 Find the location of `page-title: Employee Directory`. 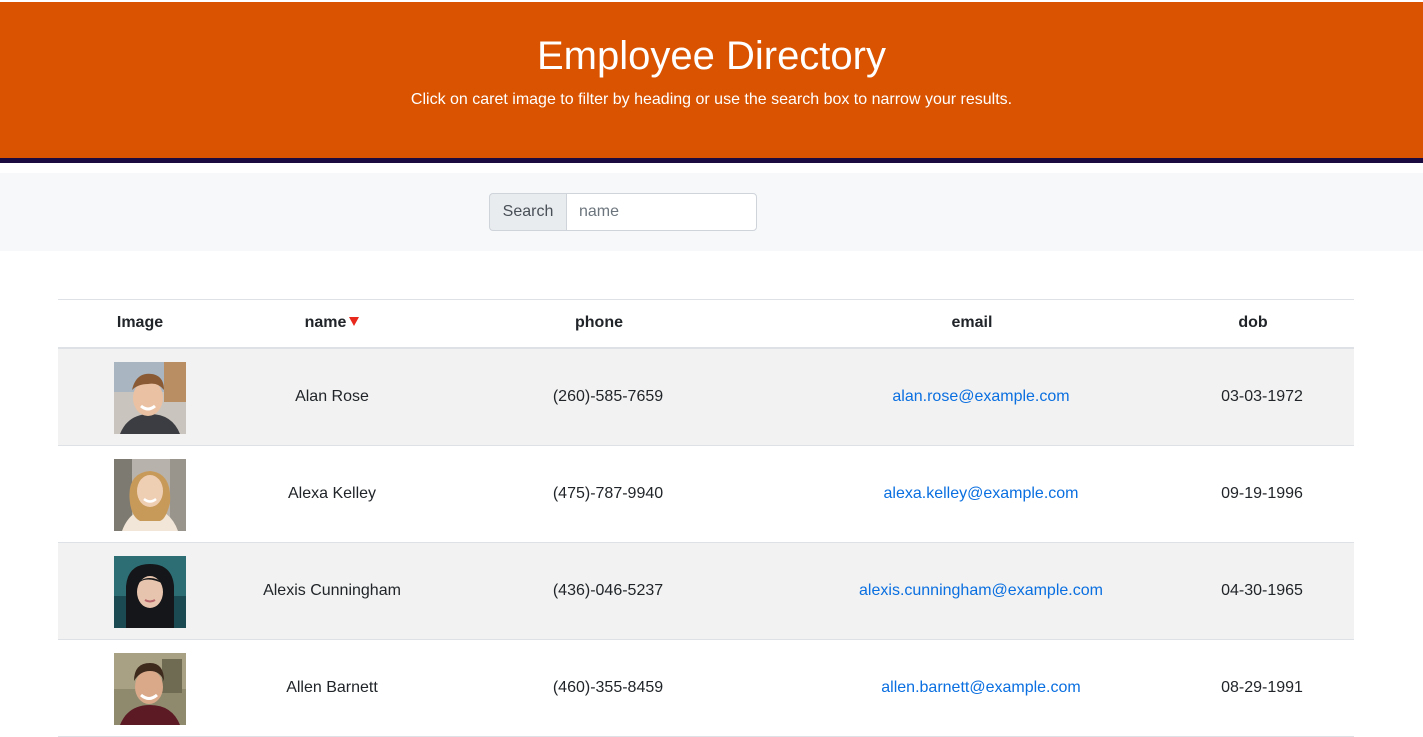

page-title: Employee Directory is located at coordinates (711, 56).